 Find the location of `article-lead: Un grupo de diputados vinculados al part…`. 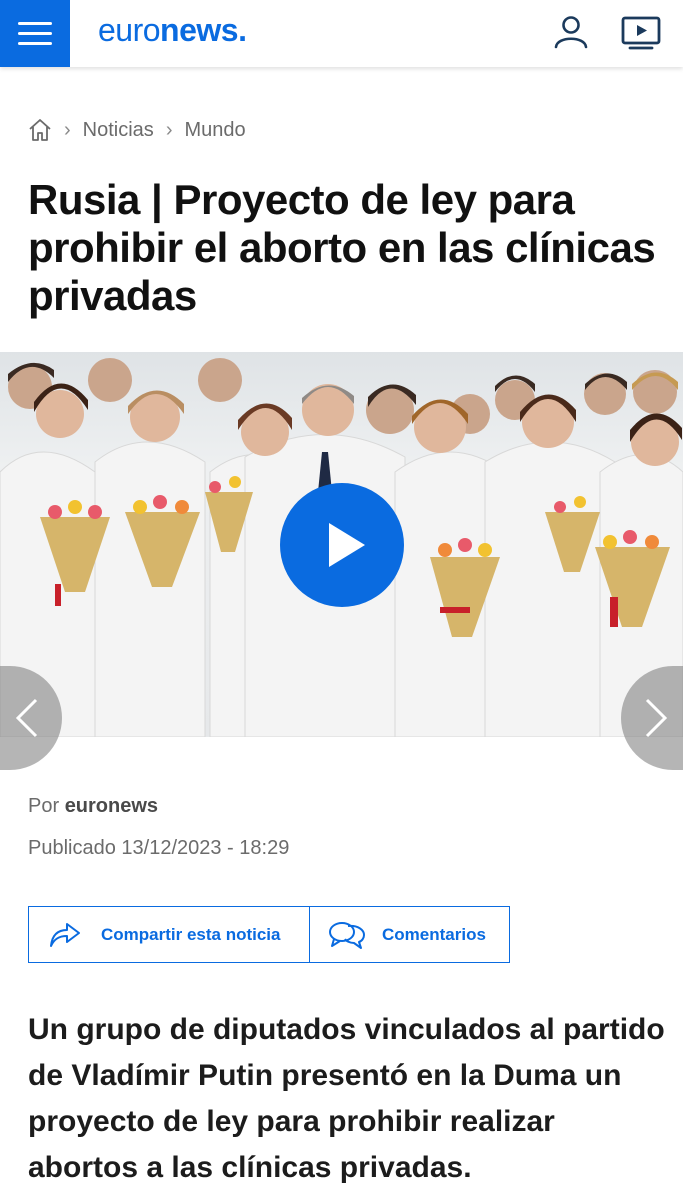

article-lead: Un grupo de diputados vinculados al part… is located at coordinates (346, 1098).